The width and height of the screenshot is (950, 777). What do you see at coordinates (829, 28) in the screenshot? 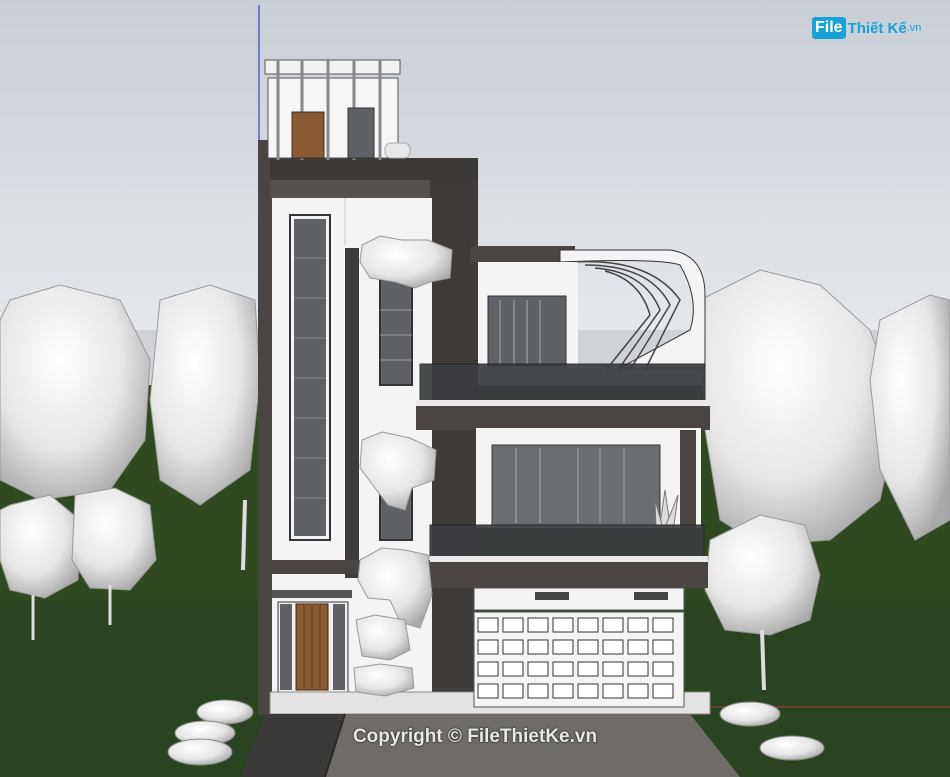
I see `logo-badge: File` at bounding box center [829, 28].